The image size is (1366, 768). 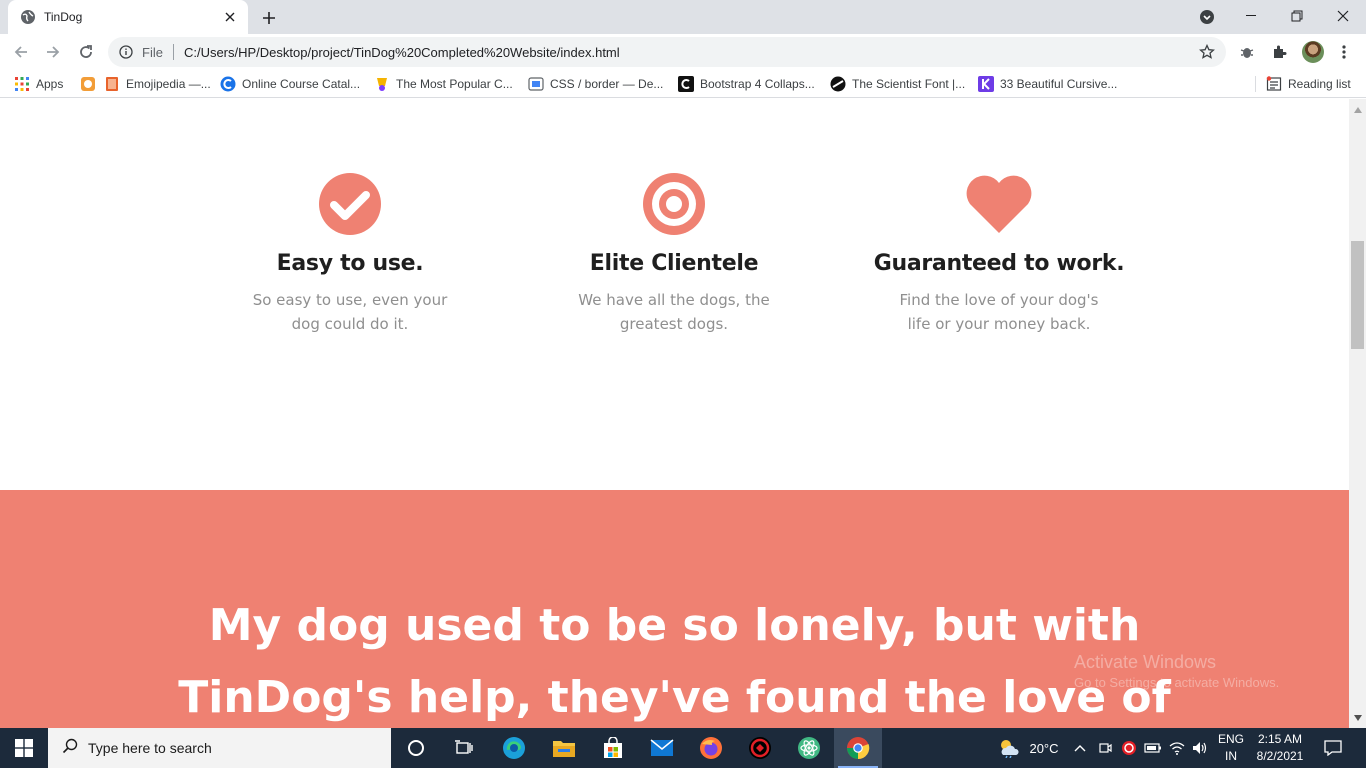 I want to click on bookmark-star-icon, so click(x=1207, y=52).